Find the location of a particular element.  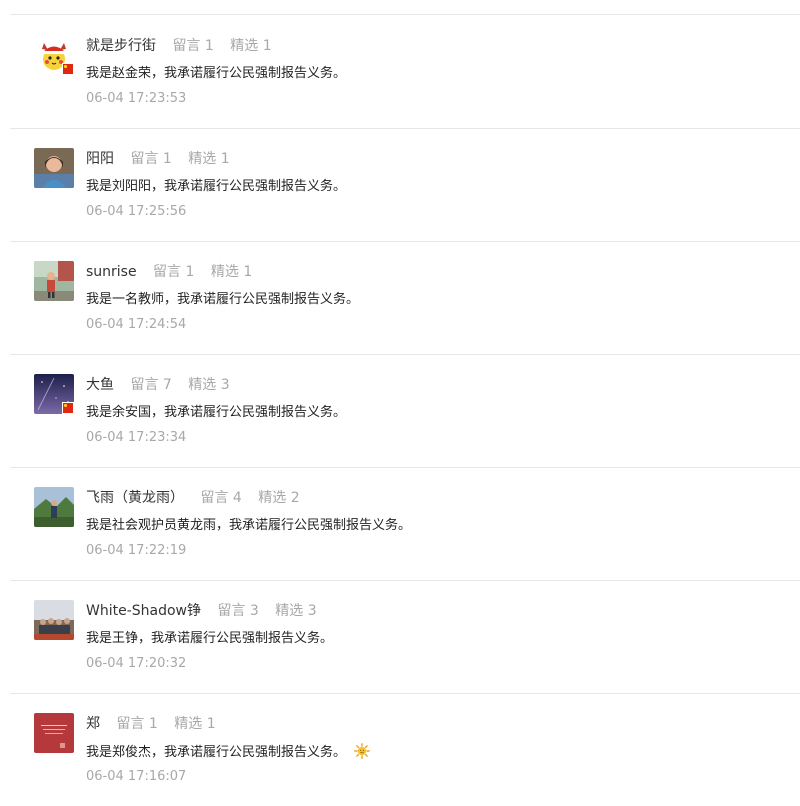

nickname: 就是步行街 is located at coordinates (121, 46).